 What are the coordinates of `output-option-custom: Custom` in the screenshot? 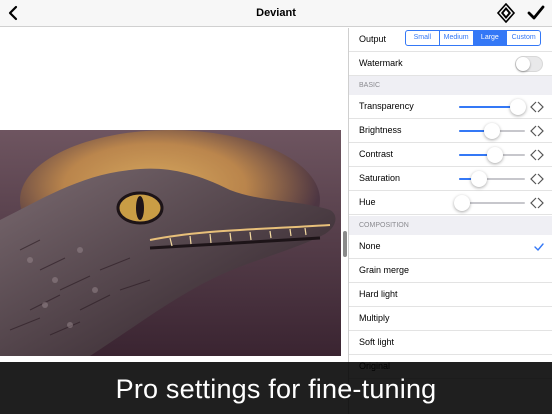 It's located at (523, 38).